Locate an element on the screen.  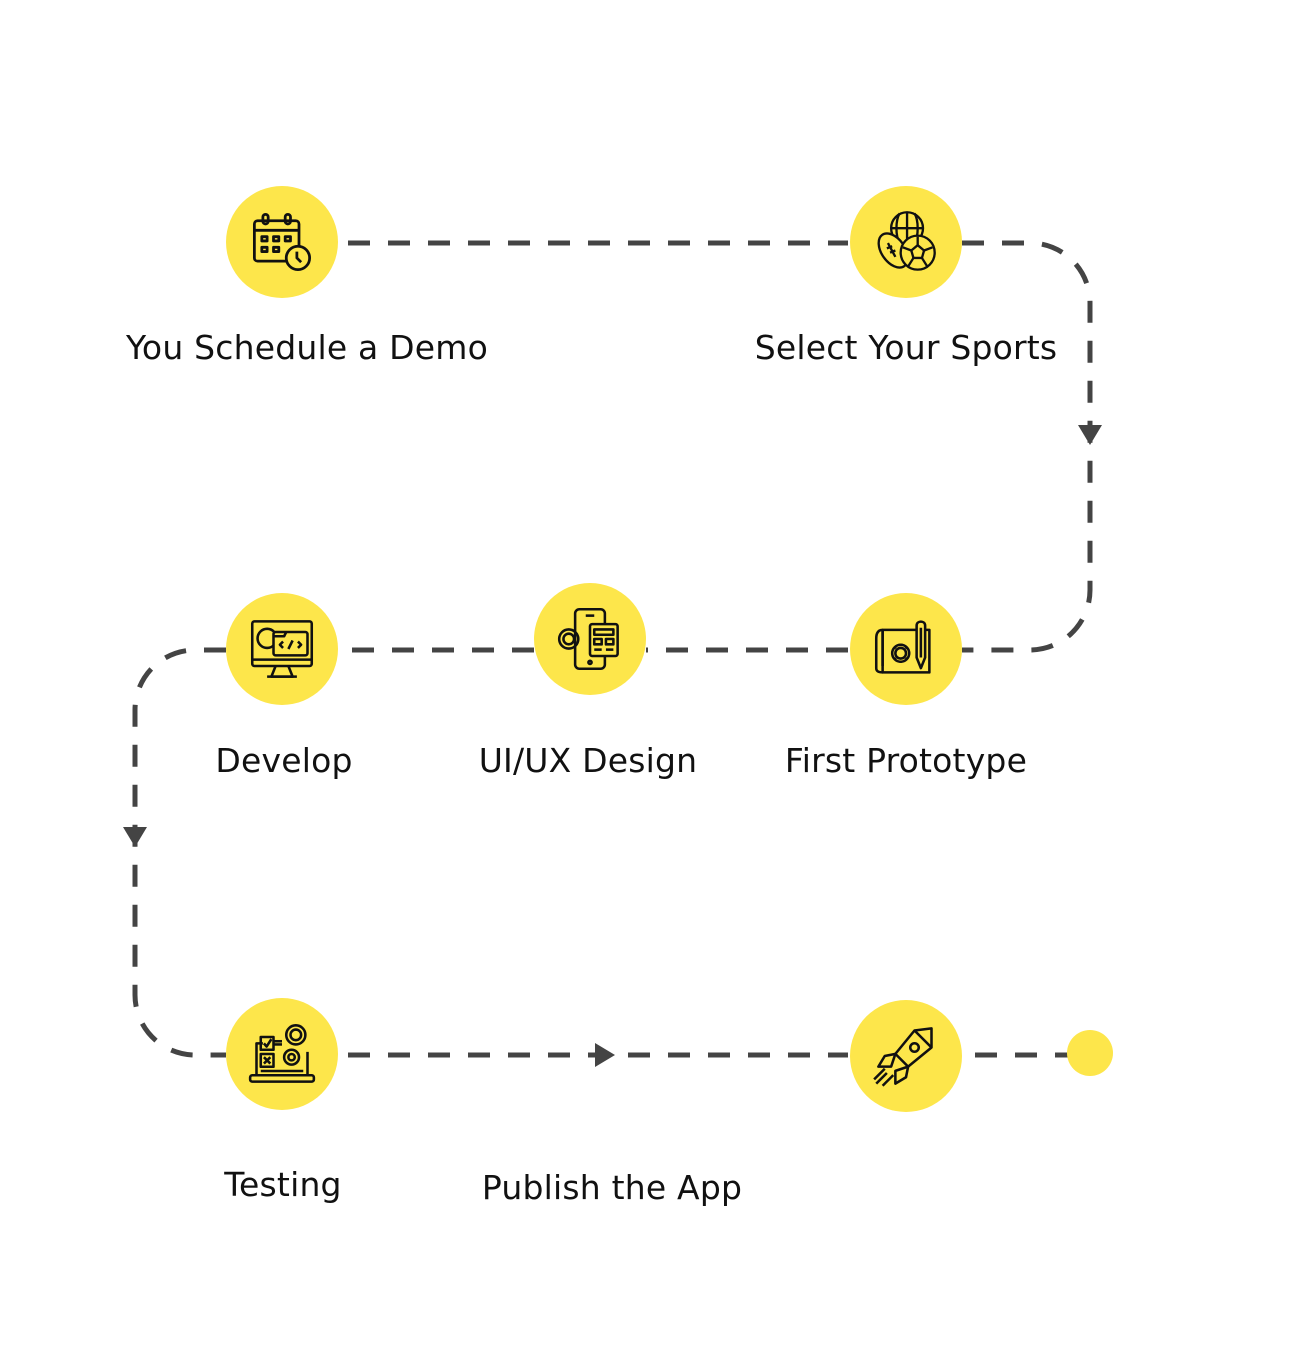
arrow-down-right is located at coordinates (1090, 435).